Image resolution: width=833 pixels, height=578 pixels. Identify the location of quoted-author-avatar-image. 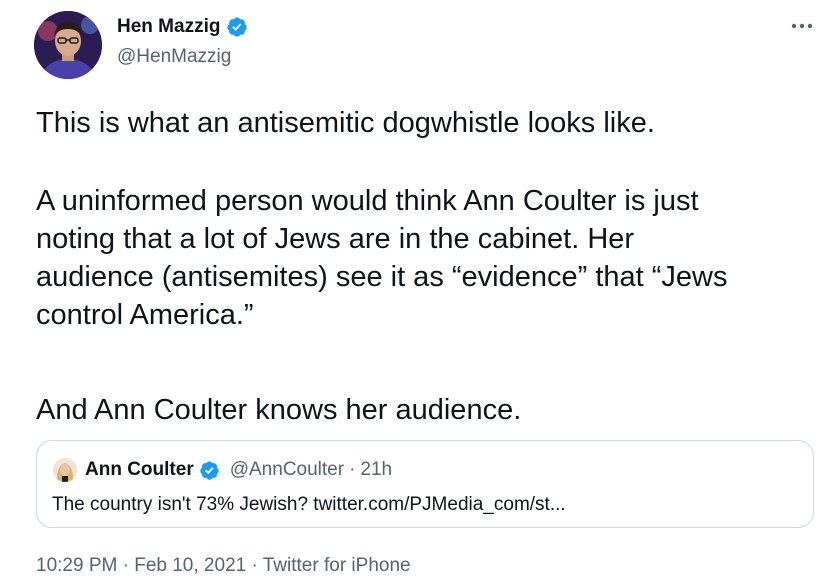
(65, 470).